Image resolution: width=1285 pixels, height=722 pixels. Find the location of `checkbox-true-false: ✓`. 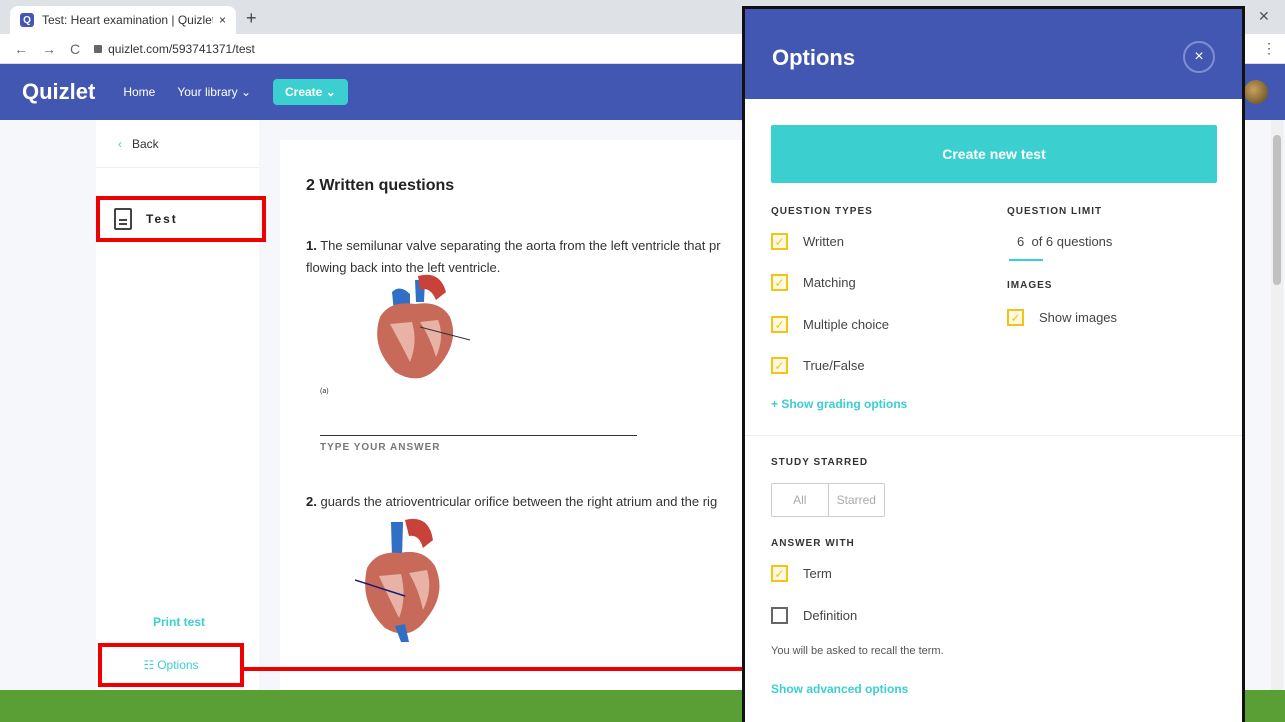

checkbox-true-false: ✓ is located at coordinates (779, 365).